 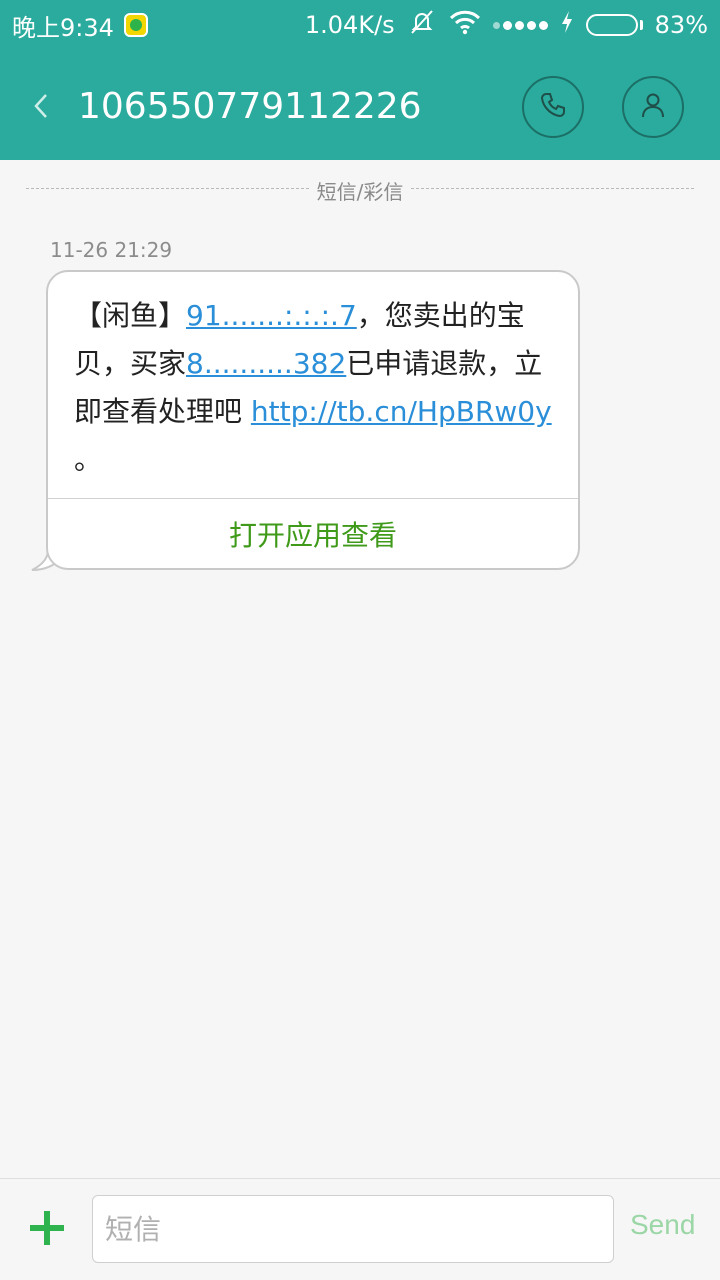 I want to click on back-icon, so click(x=42, y=106).